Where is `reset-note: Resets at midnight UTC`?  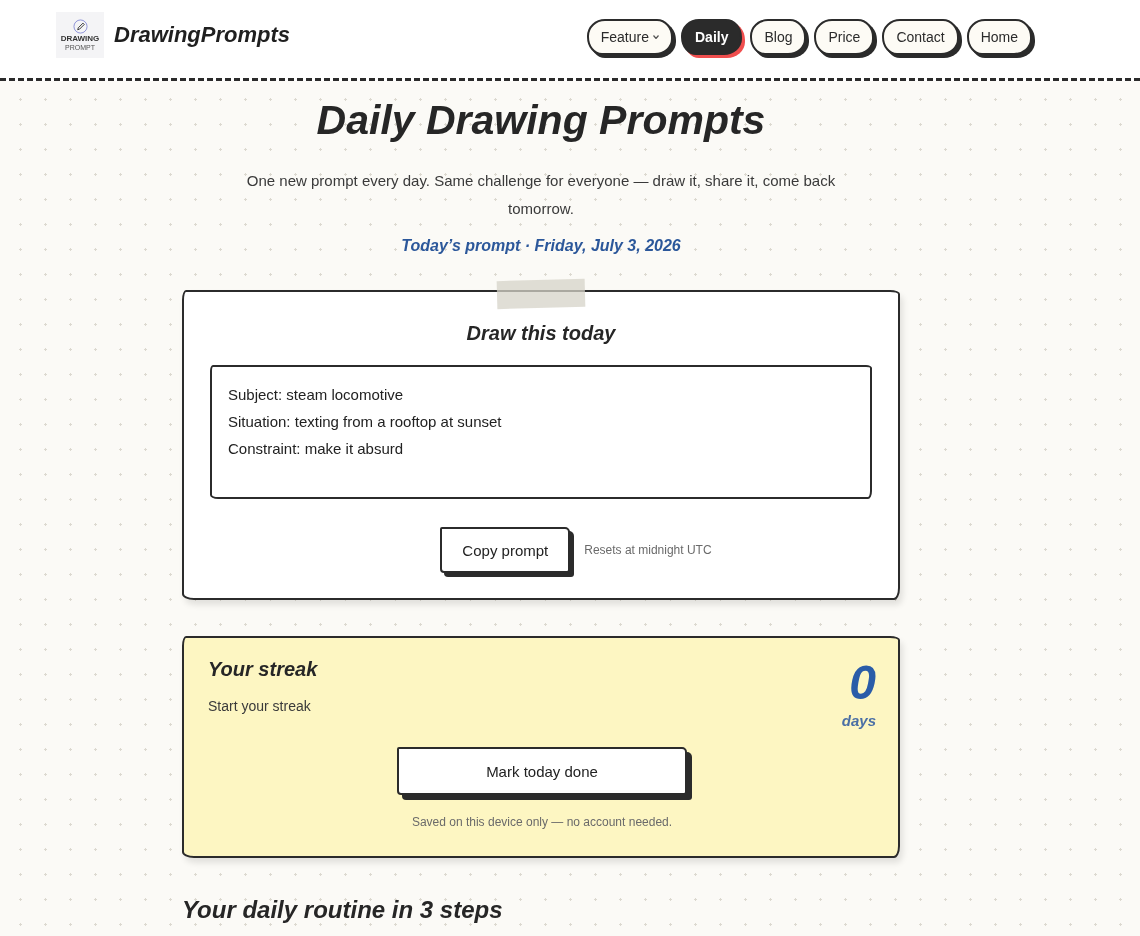 reset-note: Resets at midnight UTC is located at coordinates (648, 550).